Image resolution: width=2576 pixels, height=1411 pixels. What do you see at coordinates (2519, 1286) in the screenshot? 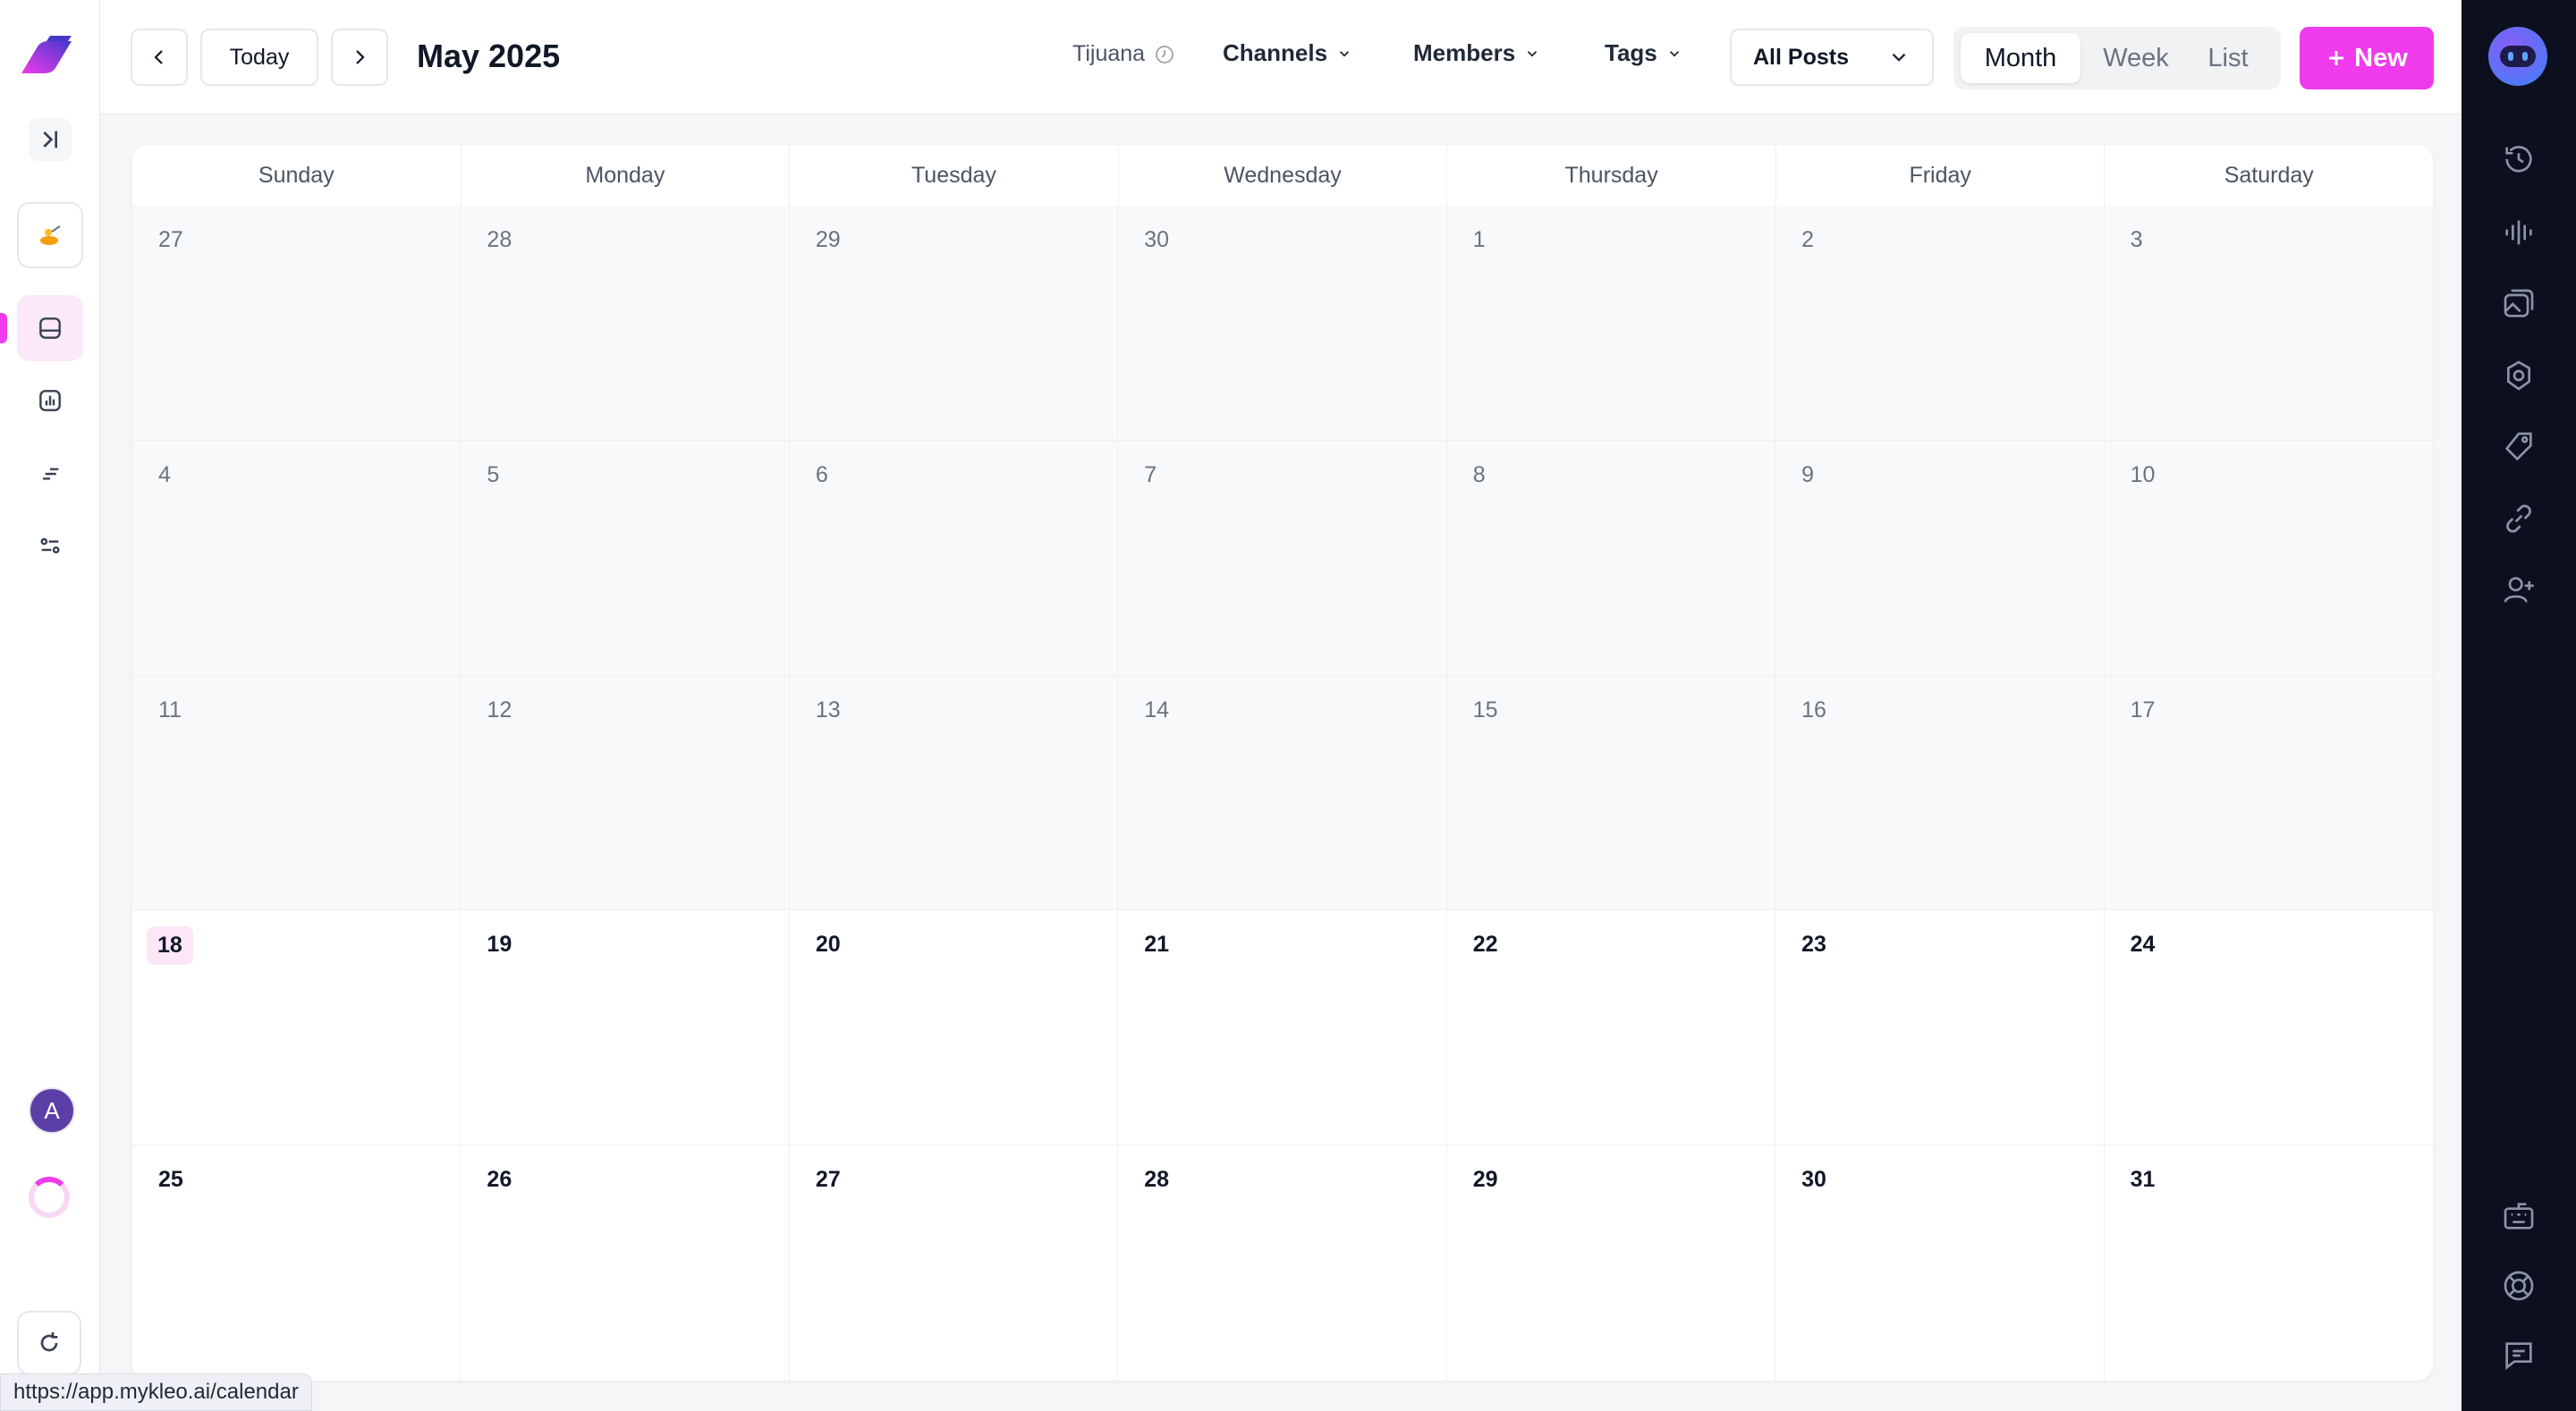
I see `help-lifebuoy-icon` at bounding box center [2519, 1286].